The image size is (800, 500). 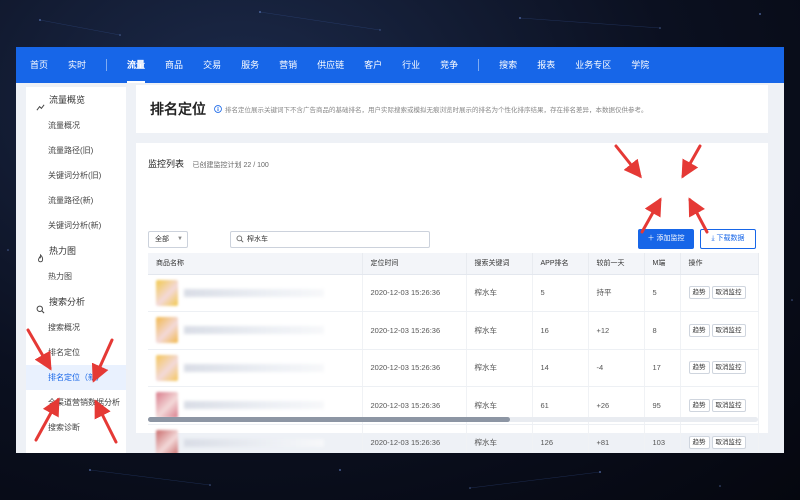 What do you see at coordinates (77, 65) in the screenshot?
I see `nav-item: 实时` at bounding box center [77, 65].